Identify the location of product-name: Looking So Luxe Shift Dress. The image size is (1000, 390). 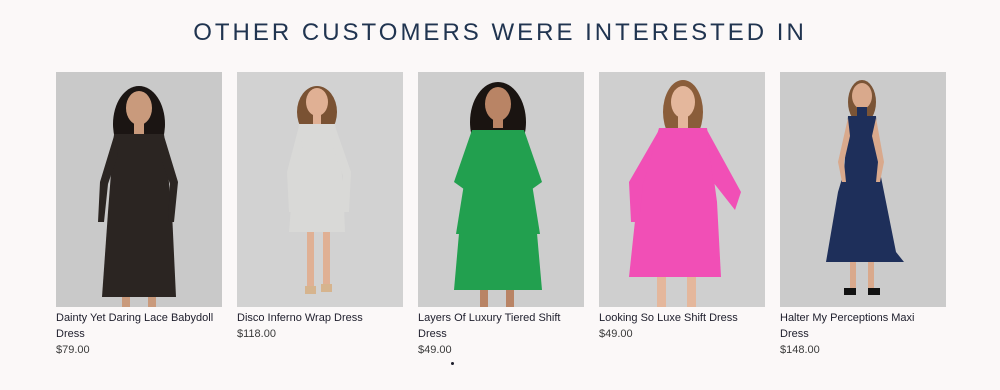
(682, 318).